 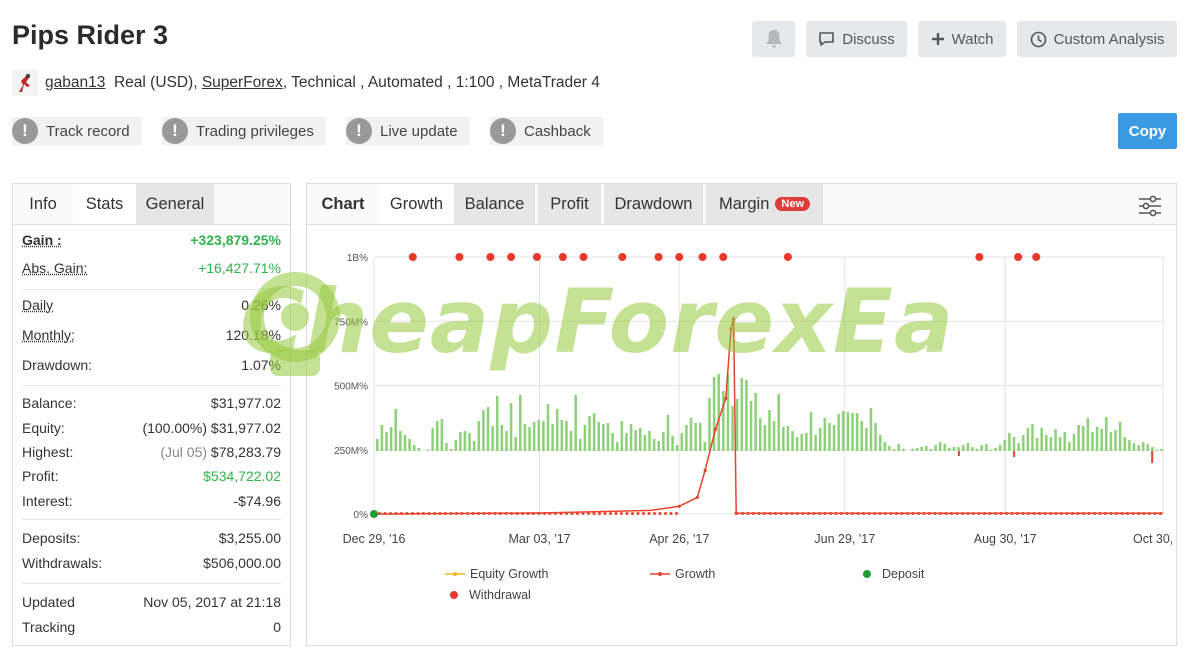 I want to click on badge-live-update: ! Live update, so click(x=408, y=131).